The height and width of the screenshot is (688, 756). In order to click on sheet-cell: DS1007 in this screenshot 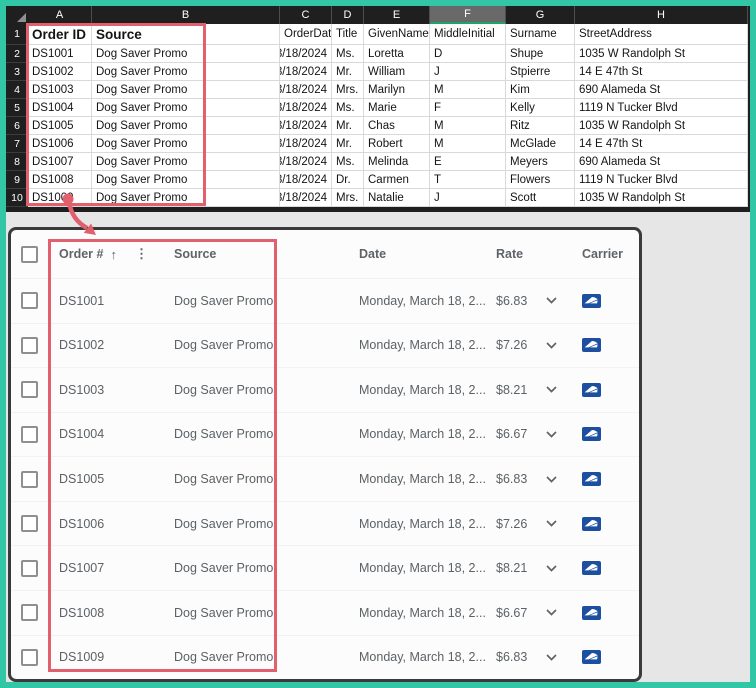, I will do `click(60, 162)`.